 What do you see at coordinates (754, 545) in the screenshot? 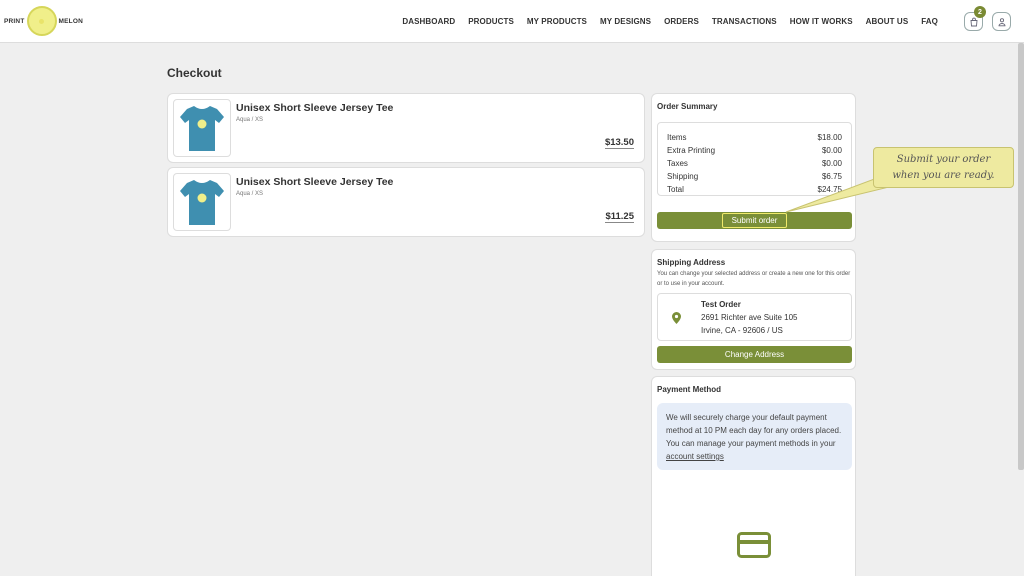
I see `credit-card-icon` at bounding box center [754, 545].